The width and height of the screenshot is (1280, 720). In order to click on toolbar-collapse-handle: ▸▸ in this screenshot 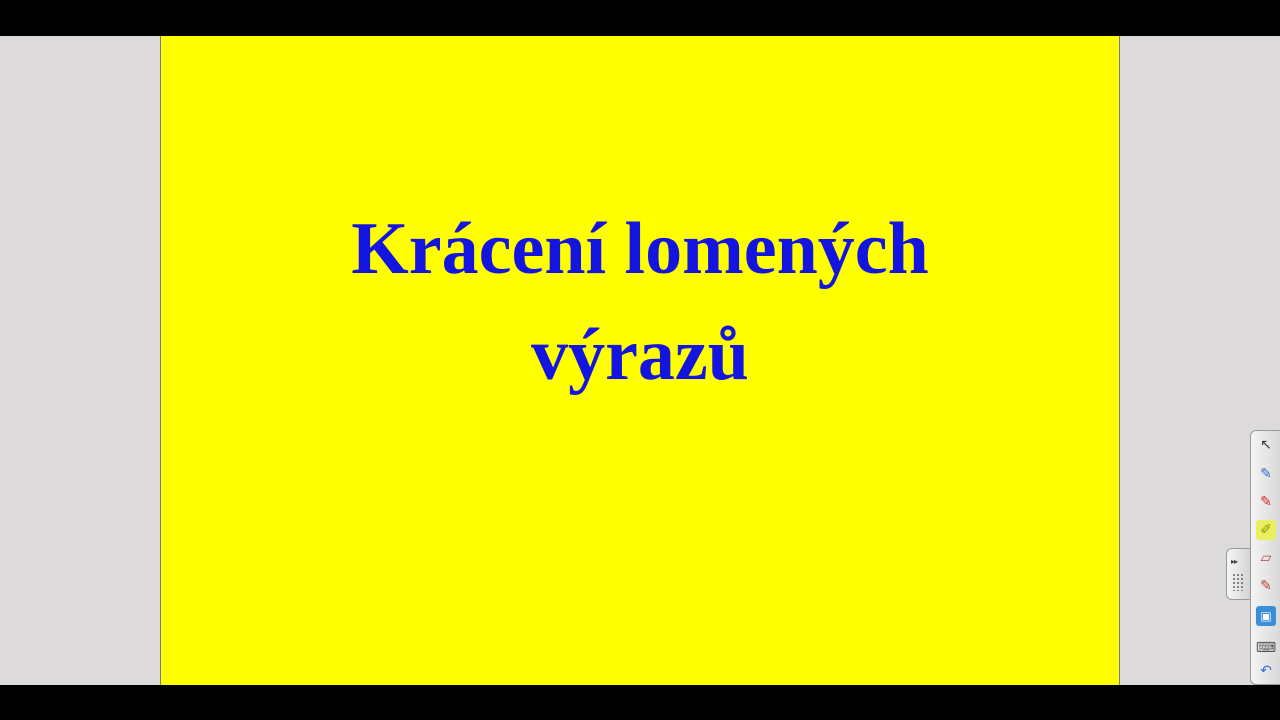, I will do `click(1238, 574)`.